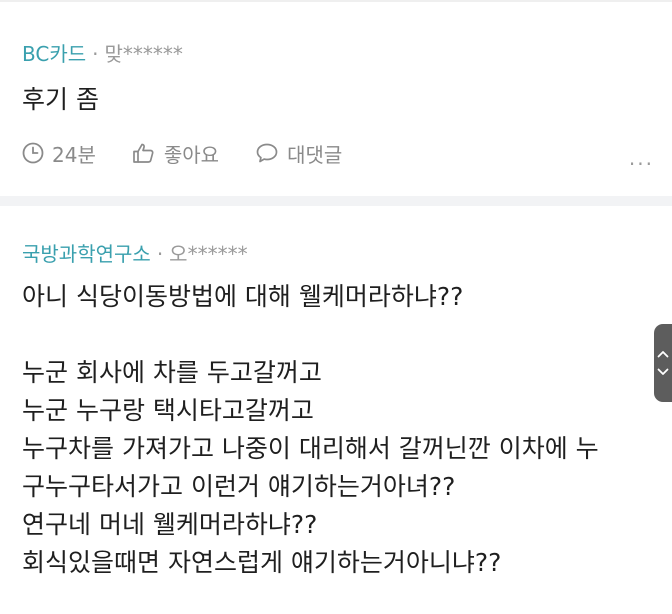 This screenshot has height=614, width=672. What do you see at coordinates (102, 52) in the screenshot?
I see `comment-meta: BC카드 · 맞******` at bounding box center [102, 52].